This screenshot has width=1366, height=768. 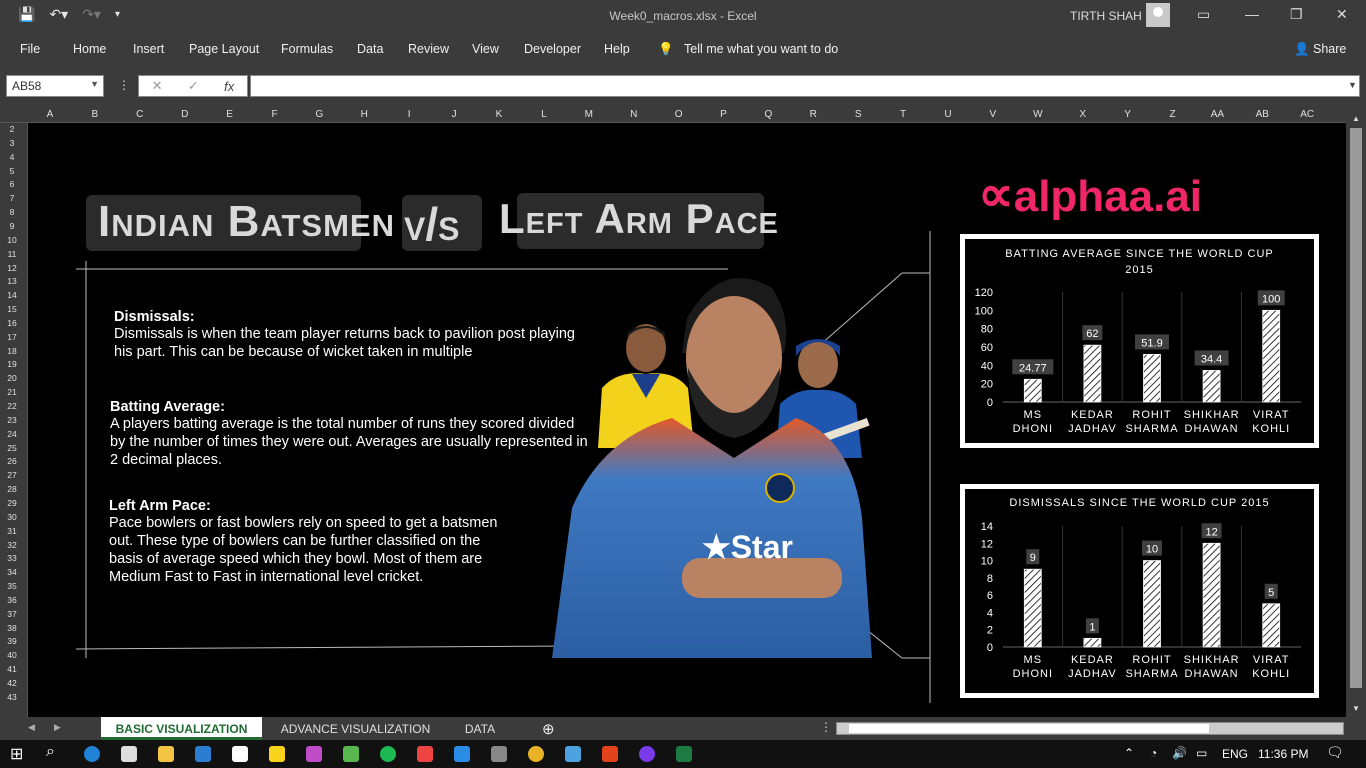 What do you see at coordinates (12, 157) in the screenshot?
I see `row-header: 4` at bounding box center [12, 157].